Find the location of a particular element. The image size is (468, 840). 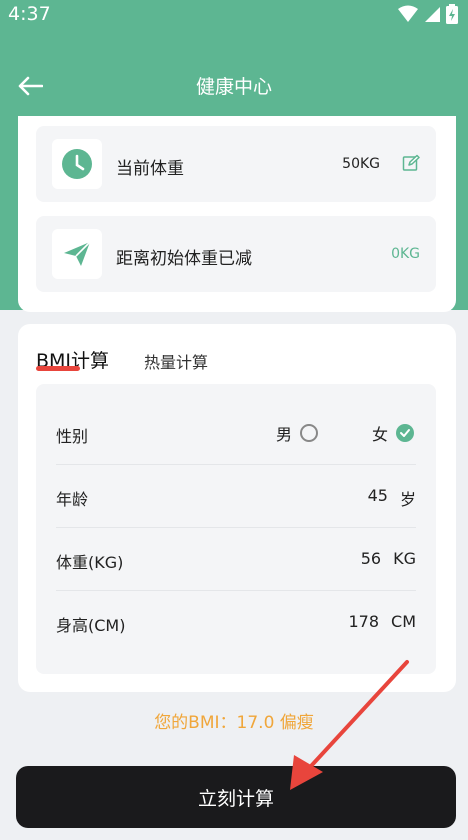

height-row: 身高(CM) 178 CM is located at coordinates (236, 622).